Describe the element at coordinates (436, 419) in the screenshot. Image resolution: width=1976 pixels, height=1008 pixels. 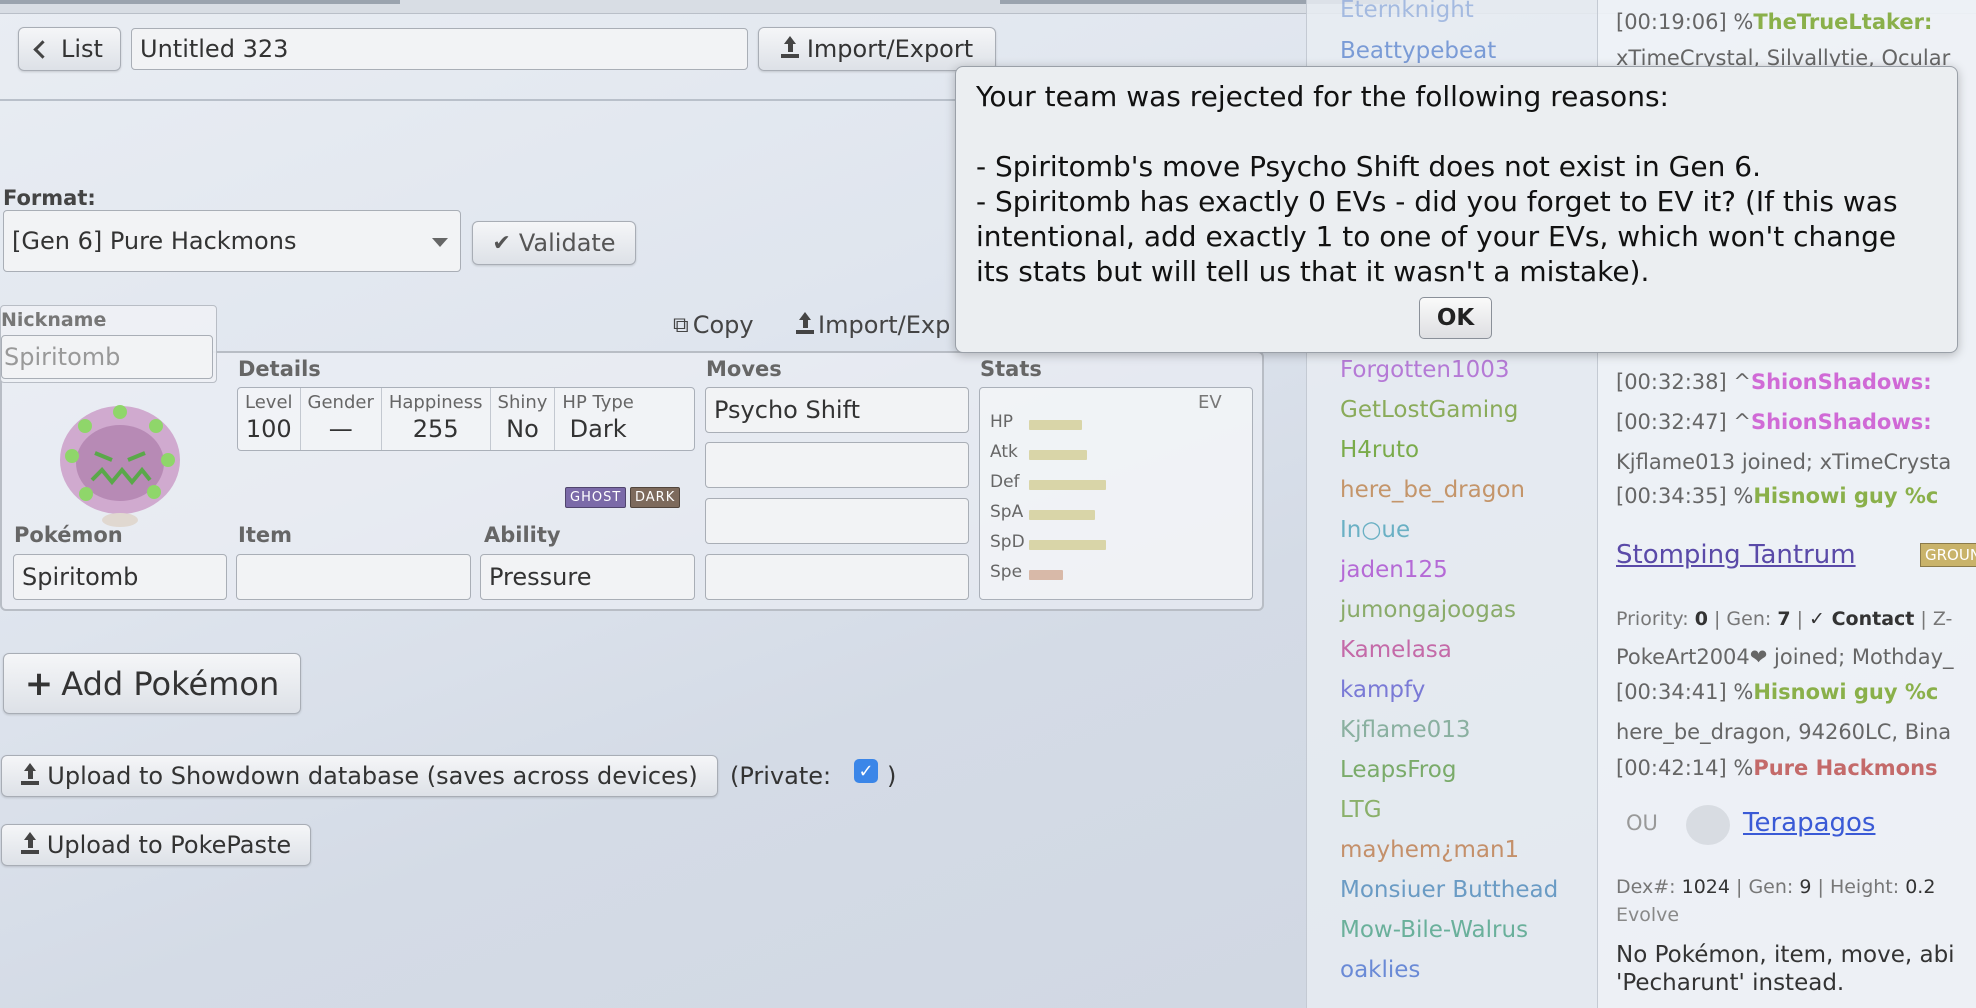
I see `happiness-cell: Happiness 255` at that location.